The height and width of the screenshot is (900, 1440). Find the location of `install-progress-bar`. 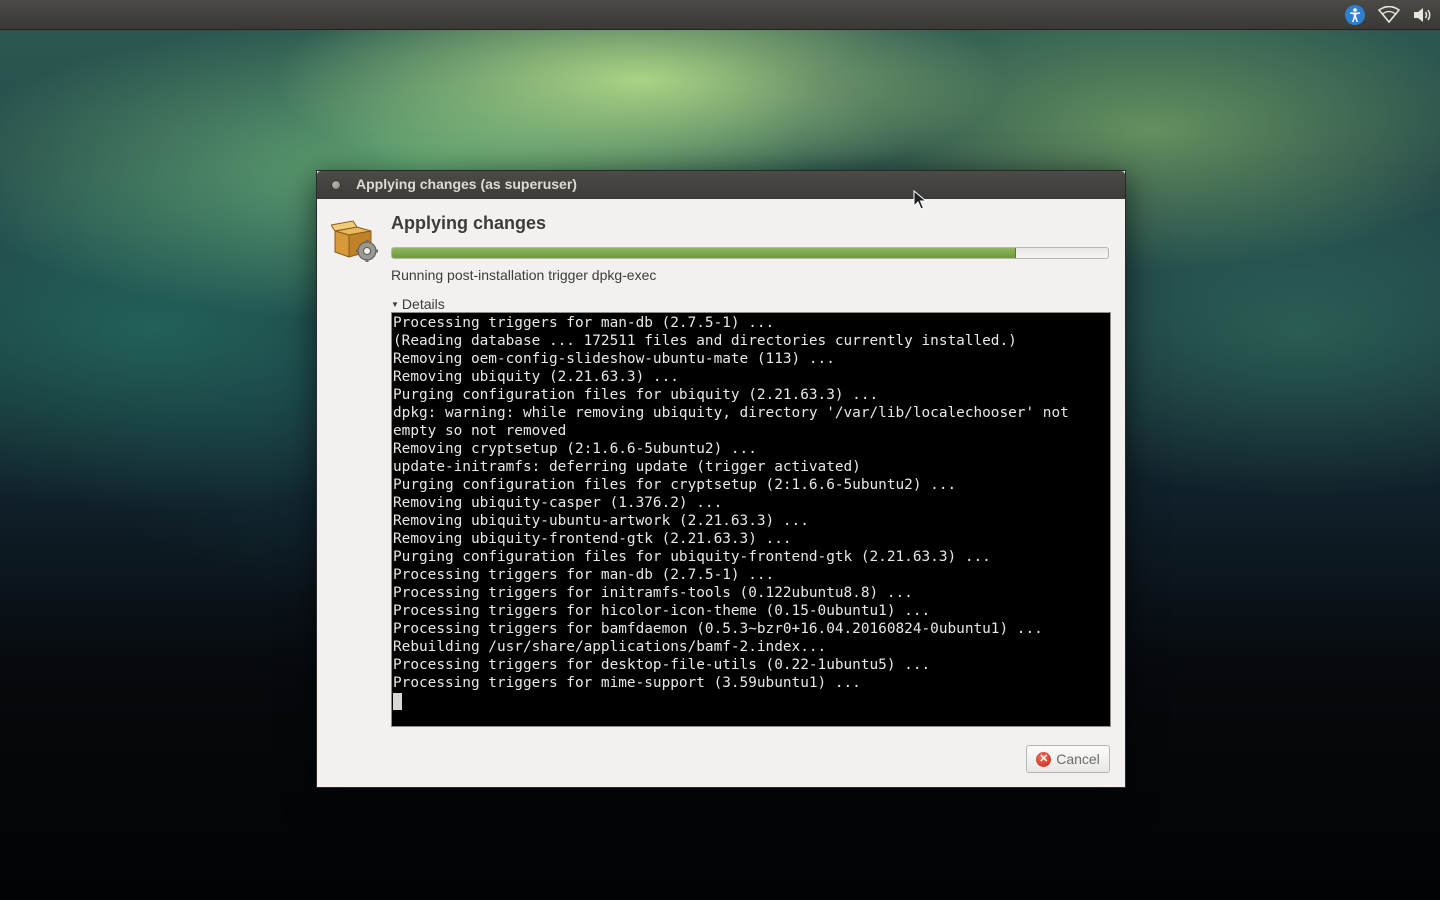

install-progress-bar is located at coordinates (750, 253).